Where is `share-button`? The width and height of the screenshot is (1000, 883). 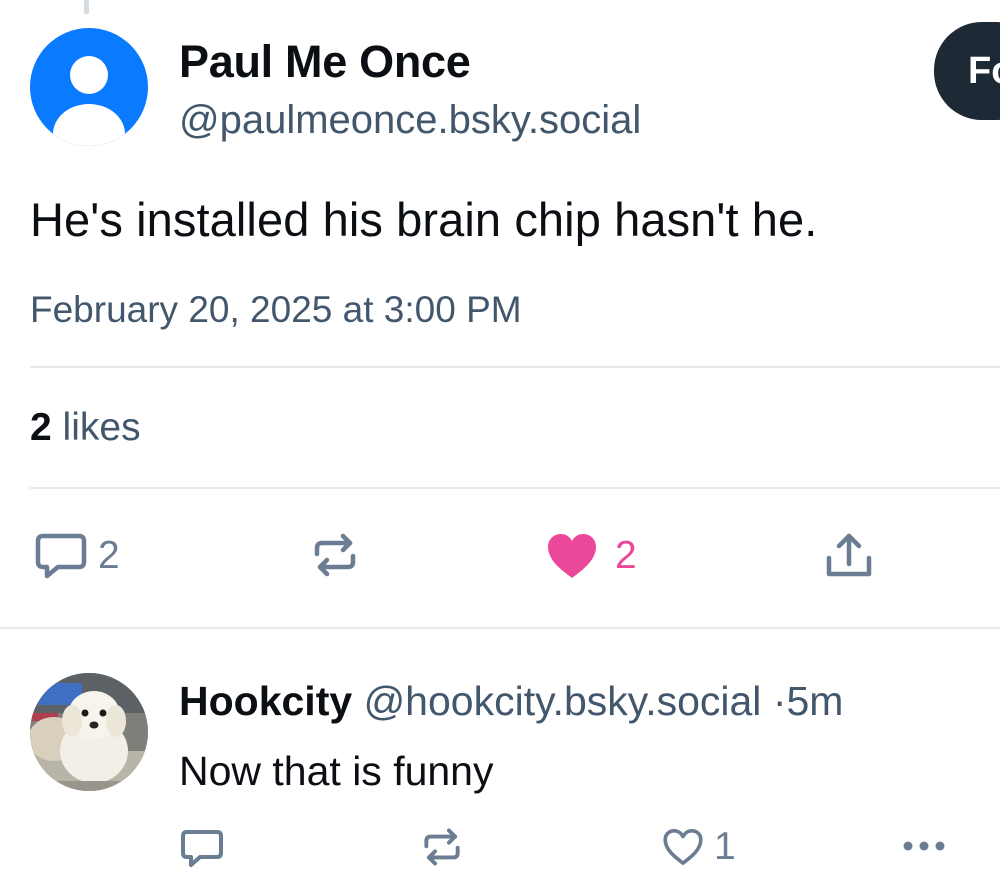 share-button is located at coordinates (849, 555).